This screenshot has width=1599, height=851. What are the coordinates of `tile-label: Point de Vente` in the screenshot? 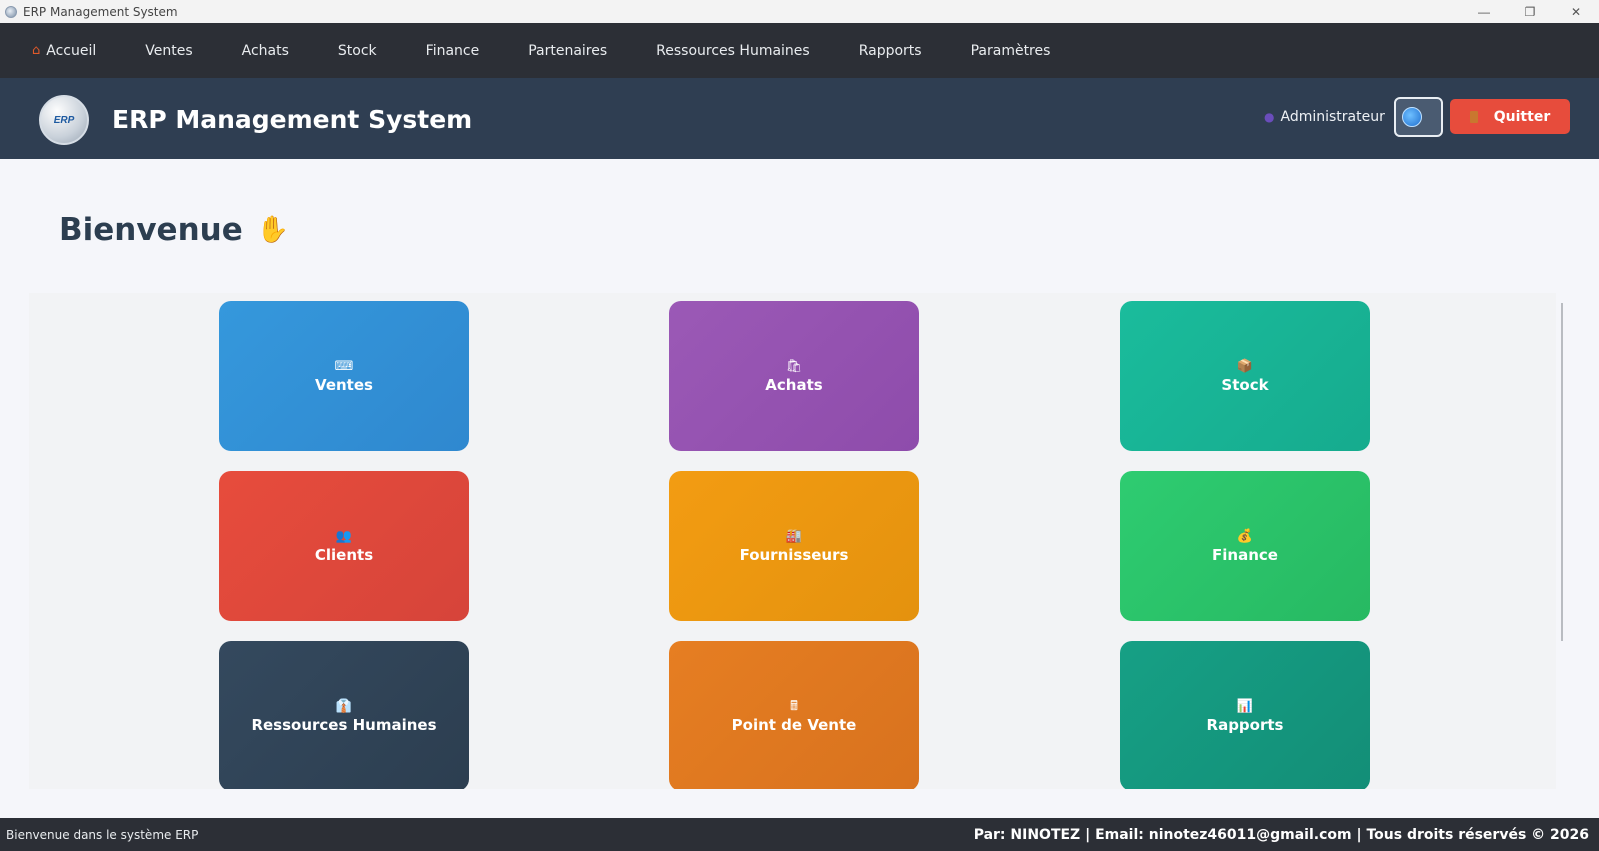 It's located at (794, 725).